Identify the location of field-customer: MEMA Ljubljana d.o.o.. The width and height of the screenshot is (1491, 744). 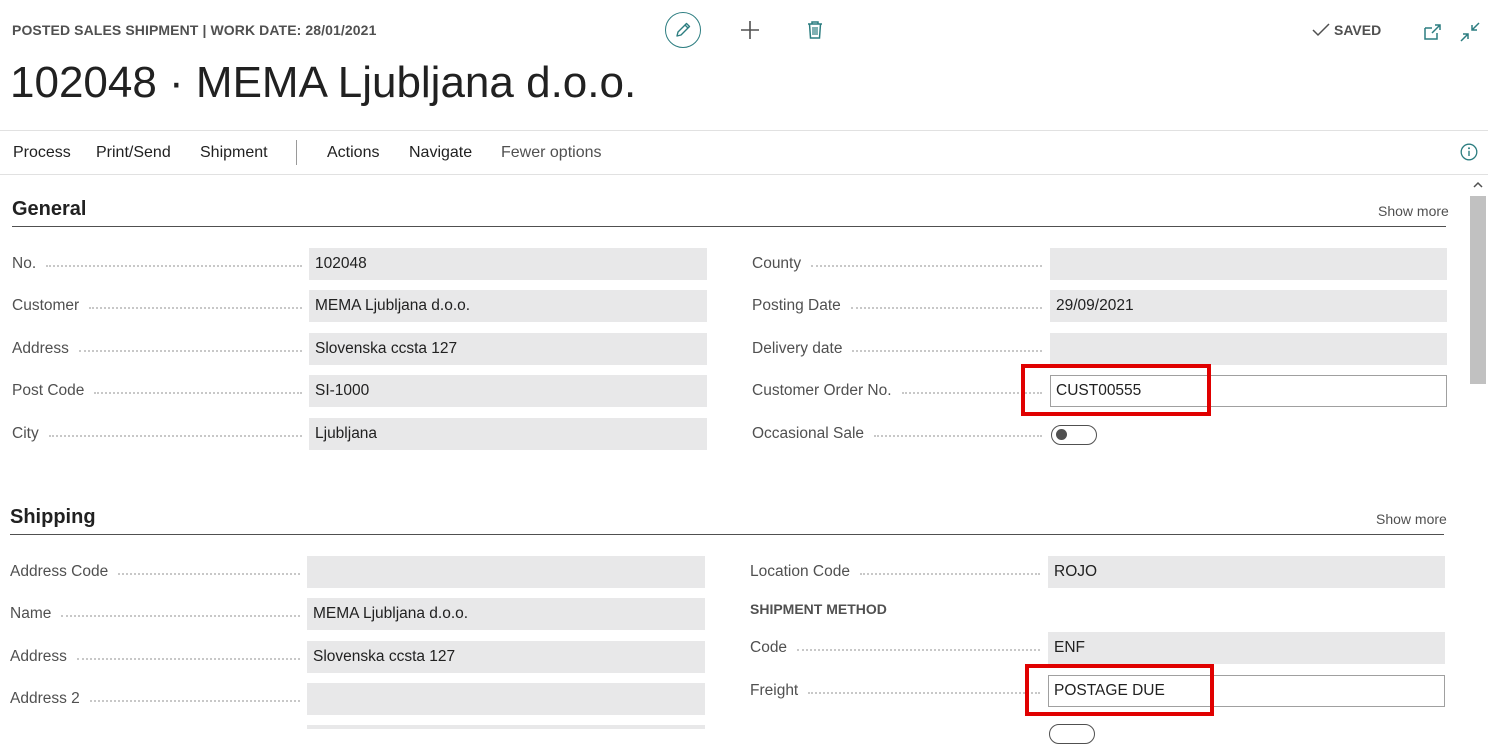
(508, 306).